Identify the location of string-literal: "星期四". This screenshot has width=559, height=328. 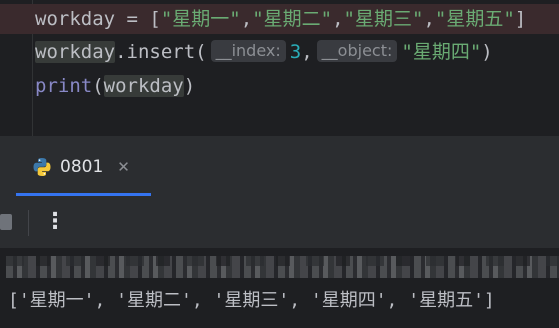
(441, 52).